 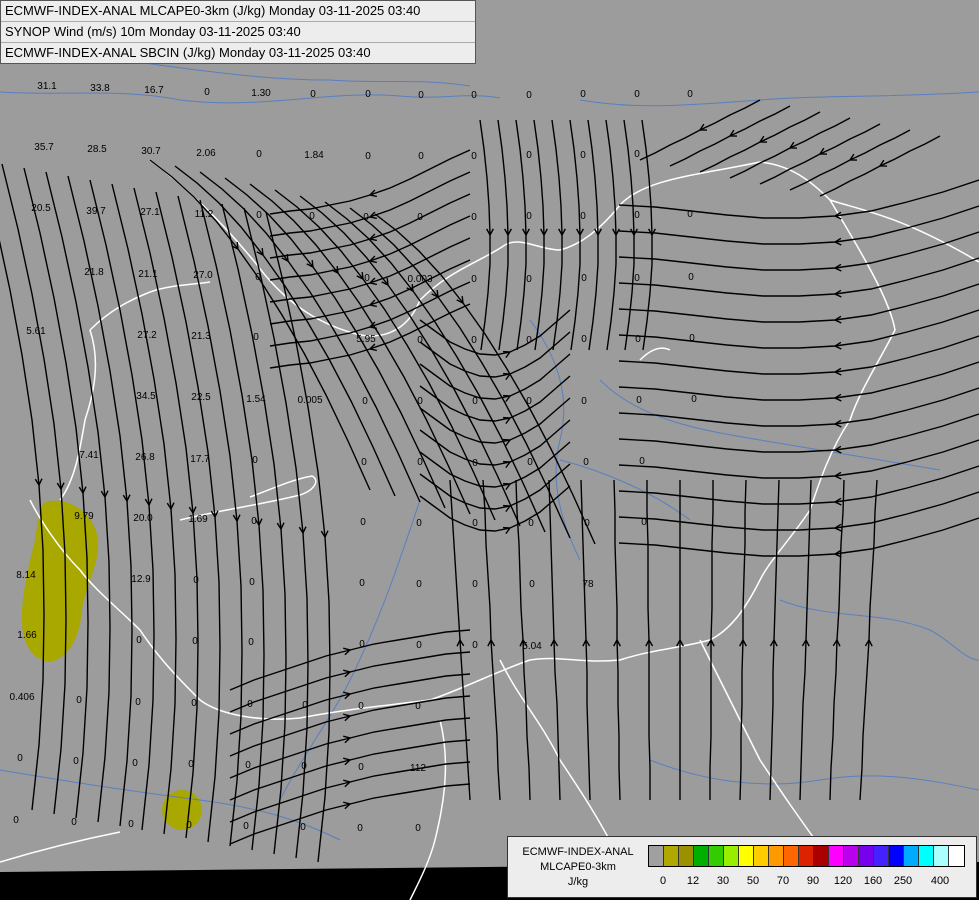 I want to click on grid-value: 0.003, so click(x=419, y=279).